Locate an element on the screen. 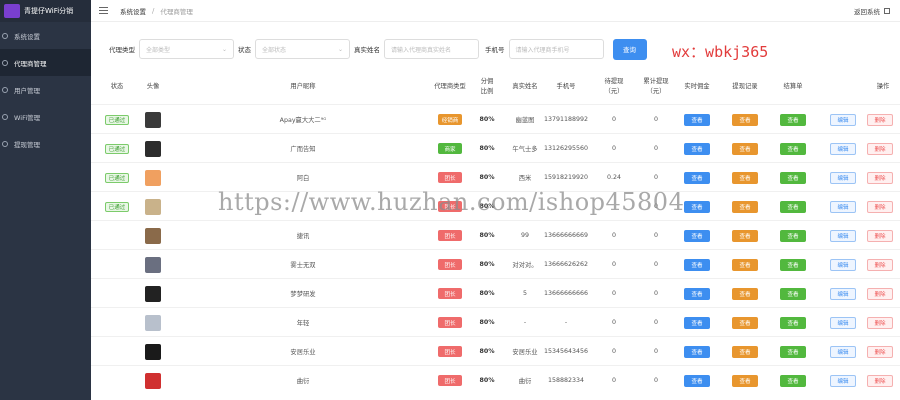 Image resolution: width=900 pixels, height=400 pixels. phone-cell: 13666666669 is located at coordinates (566, 235).